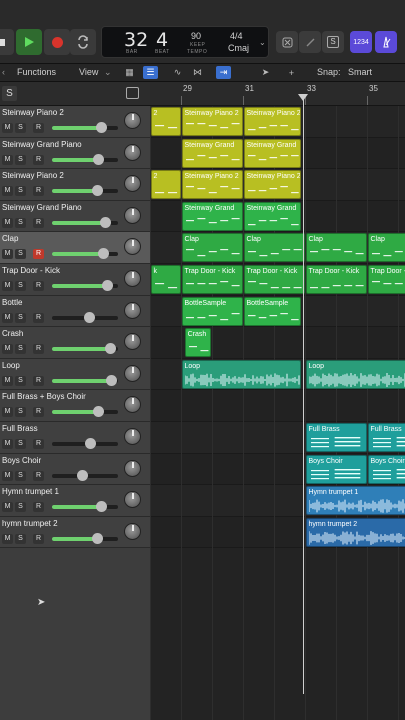 Image resolution: width=405 pixels, height=720 pixels. I want to click on go-to-beginning-button, so click(7, 42).